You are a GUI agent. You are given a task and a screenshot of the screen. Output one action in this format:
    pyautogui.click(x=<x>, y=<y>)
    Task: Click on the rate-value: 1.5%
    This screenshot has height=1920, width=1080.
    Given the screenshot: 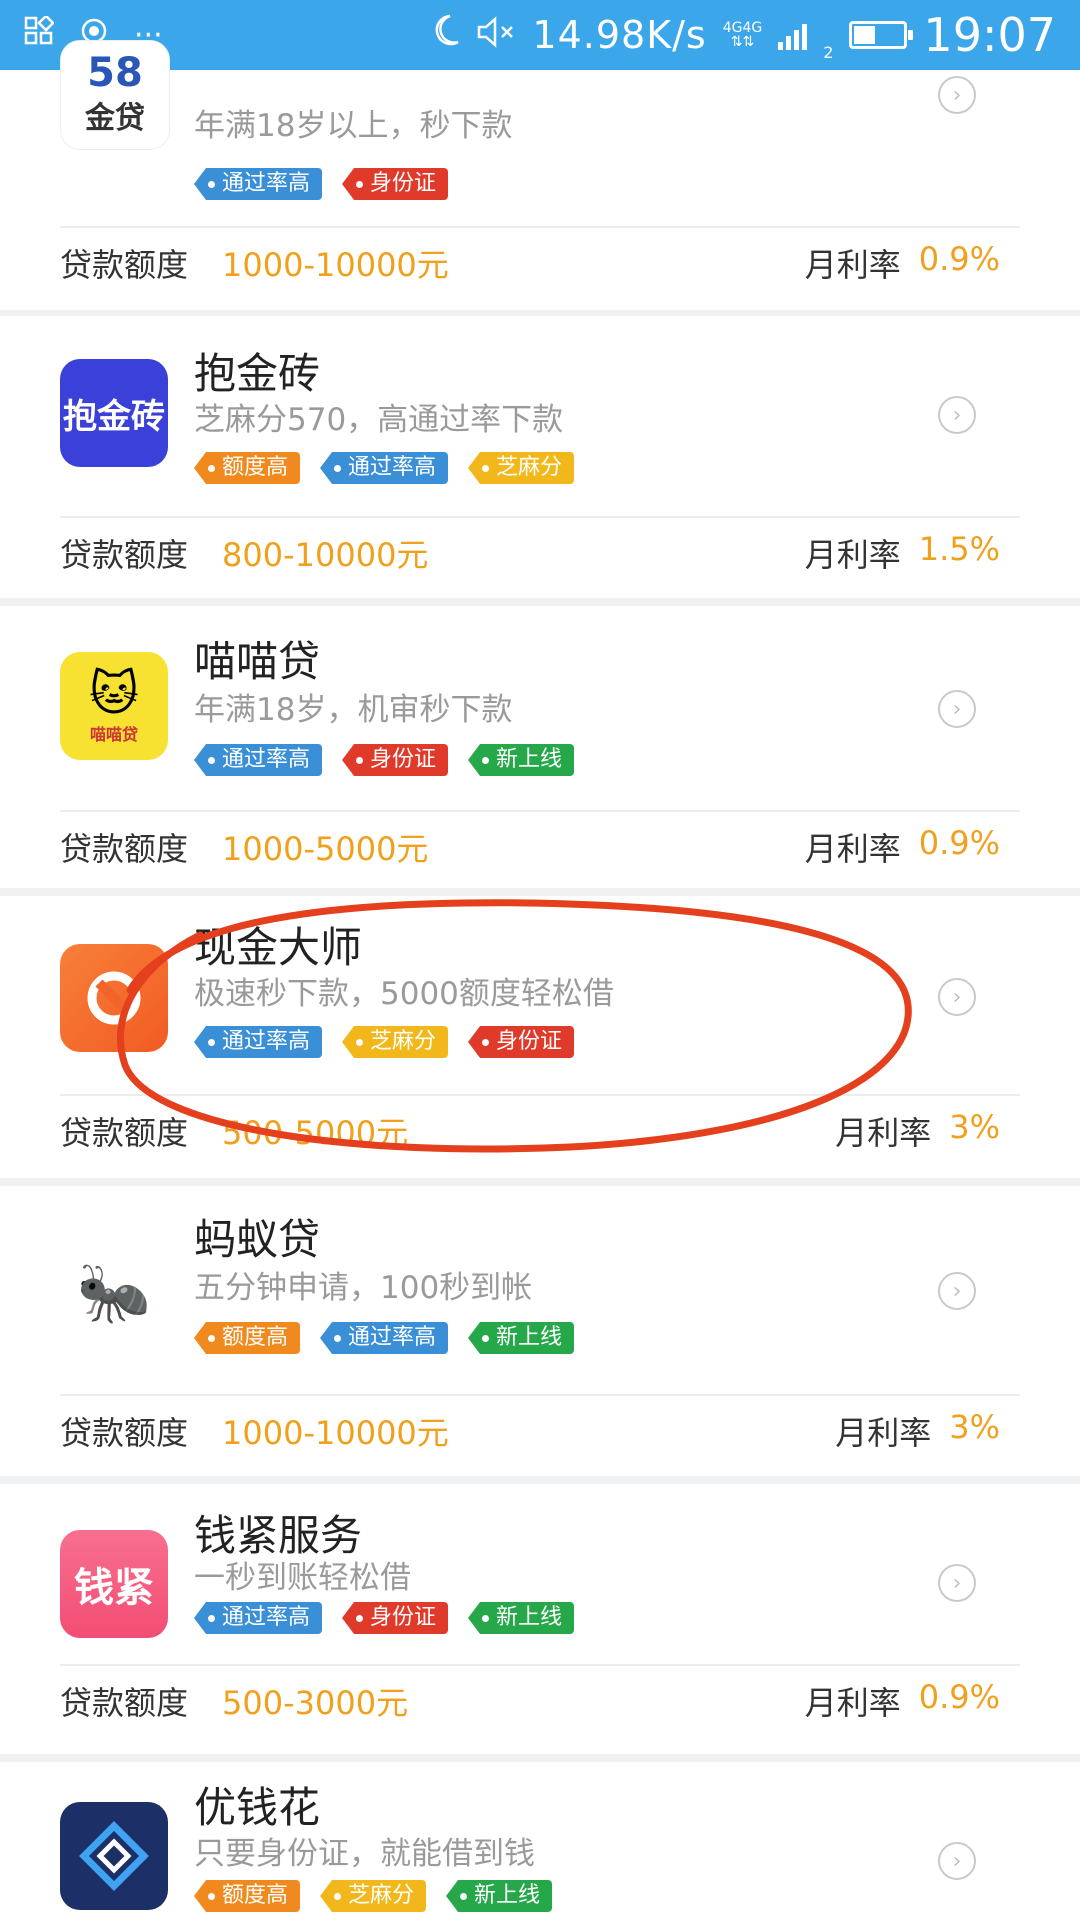 What is the action you would take?
    pyautogui.click(x=959, y=549)
    